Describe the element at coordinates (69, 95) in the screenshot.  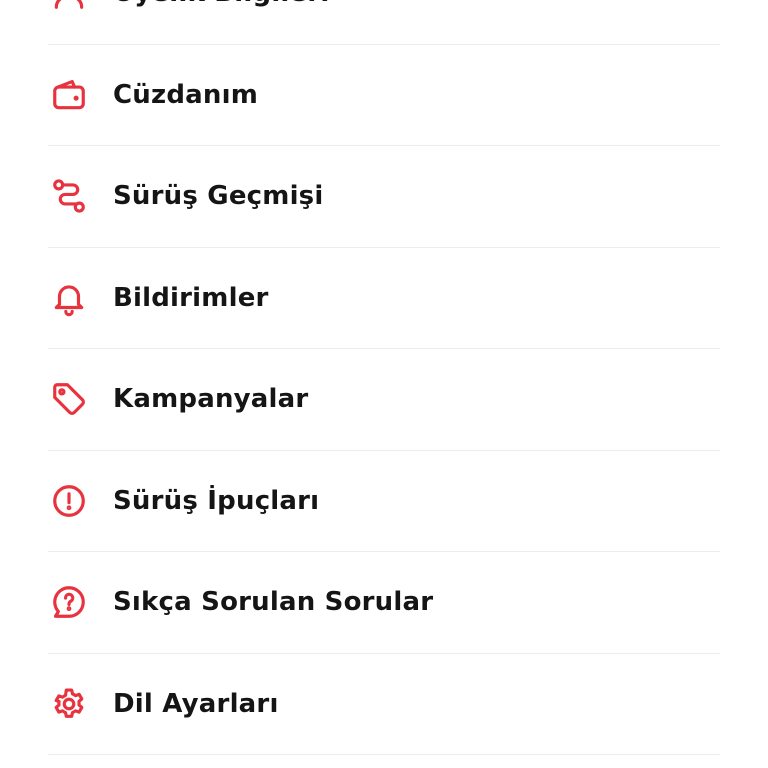
I see `wallet-icon` at that location.